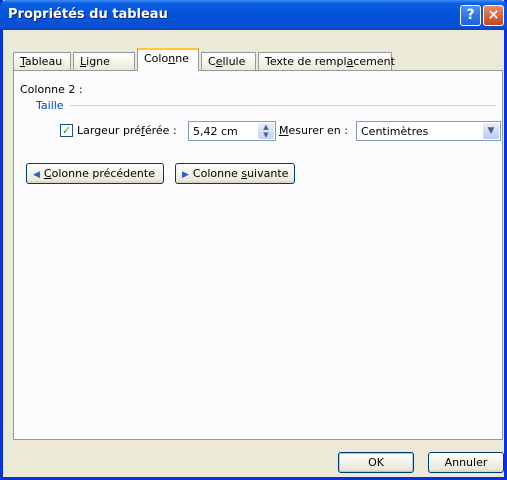 This screenshot has height=480, width=507. I want to click on preferred-width-checkbox: ✓, so click(66, 130).